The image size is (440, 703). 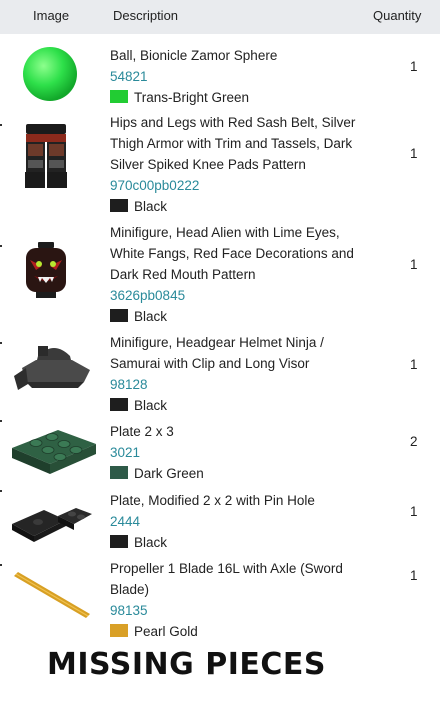 What do you see at coordinates (237, 610) in the screenshot?
I see `item-code-link: 98135` at bounding box center [237, 610].